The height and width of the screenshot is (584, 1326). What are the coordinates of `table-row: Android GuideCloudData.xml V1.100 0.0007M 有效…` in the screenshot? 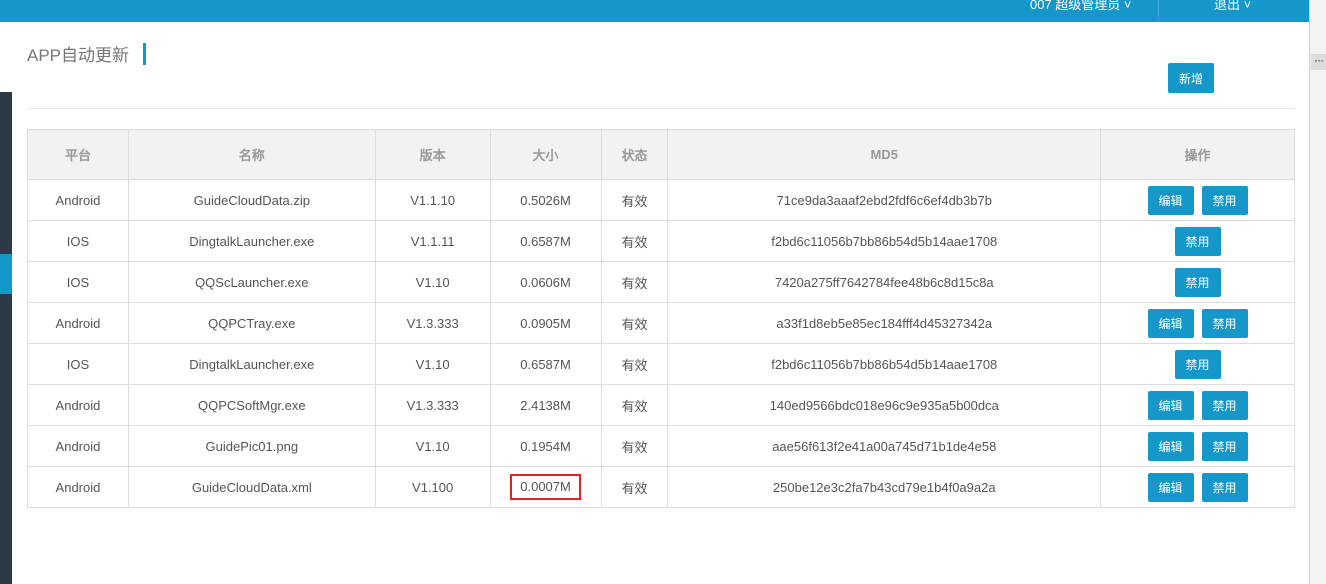 It's located at (661, 487).